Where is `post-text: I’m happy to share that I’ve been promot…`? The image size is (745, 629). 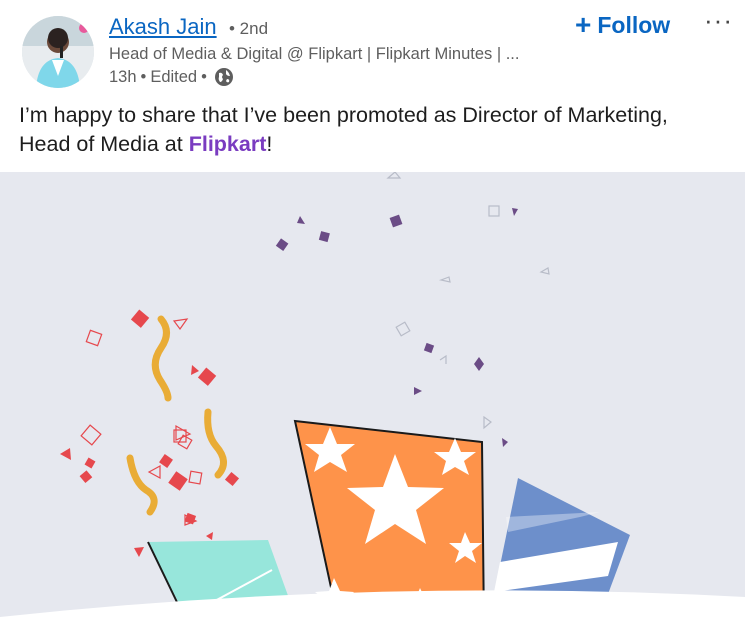 post-text: I’m happy to share that I’ve been promot… is located at coordinates (371, 130).